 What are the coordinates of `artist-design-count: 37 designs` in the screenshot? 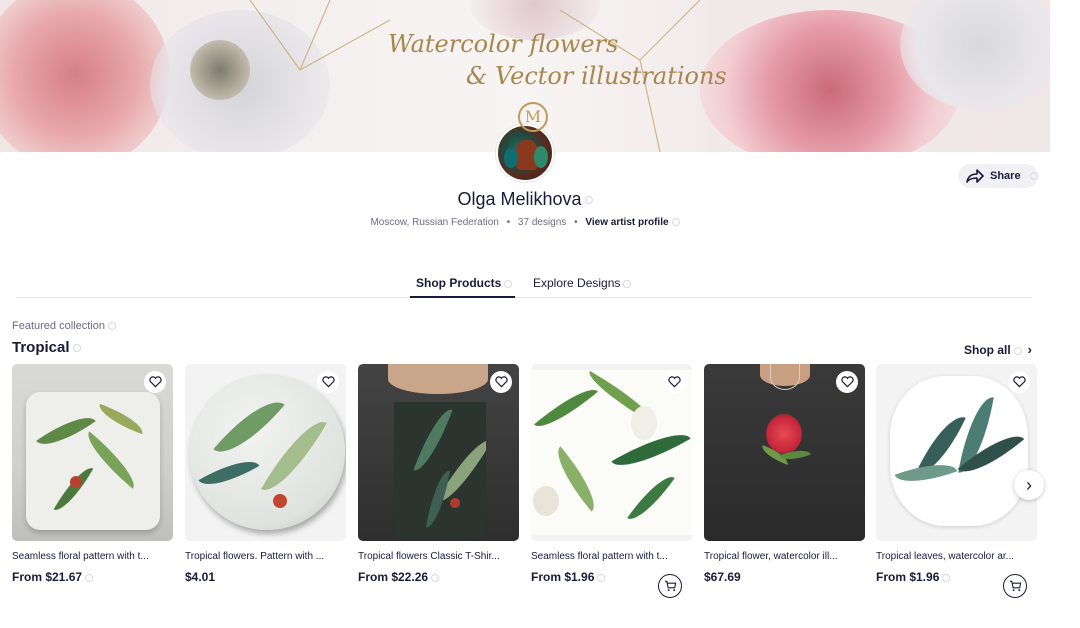 It's located at (542, 222).